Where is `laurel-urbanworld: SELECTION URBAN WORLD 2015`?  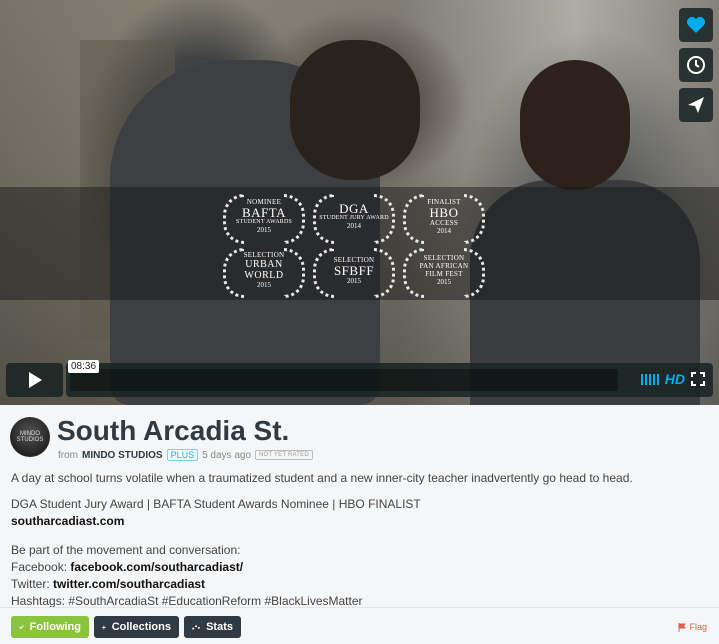 laurel-urbanworld: SELECTION URBAN WORLD 2015 is located at coordinates (264, 272).